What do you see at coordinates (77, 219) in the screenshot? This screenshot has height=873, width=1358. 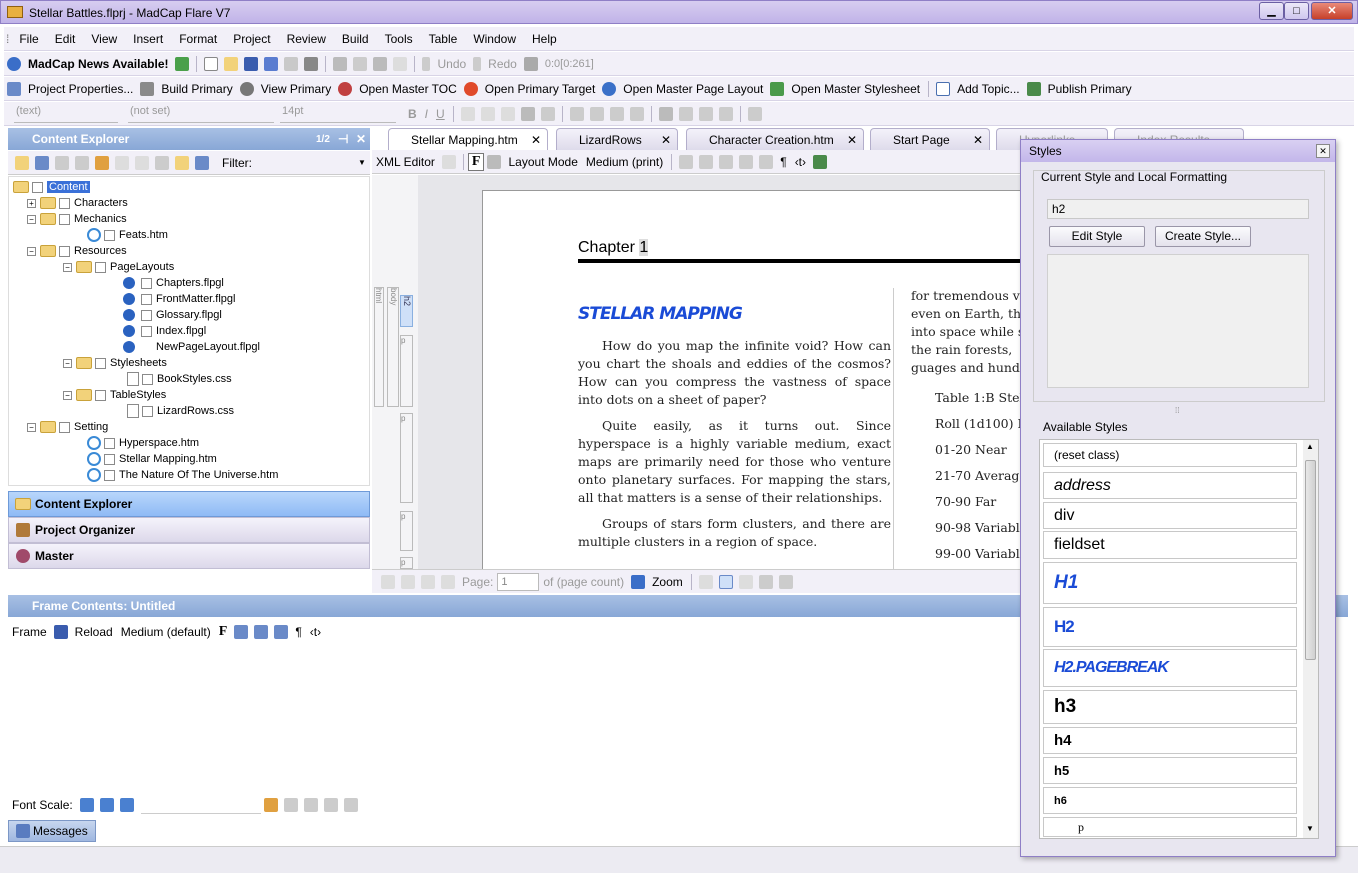 I see `tree-item: − Mechanics` at bounding box center [77, 219].